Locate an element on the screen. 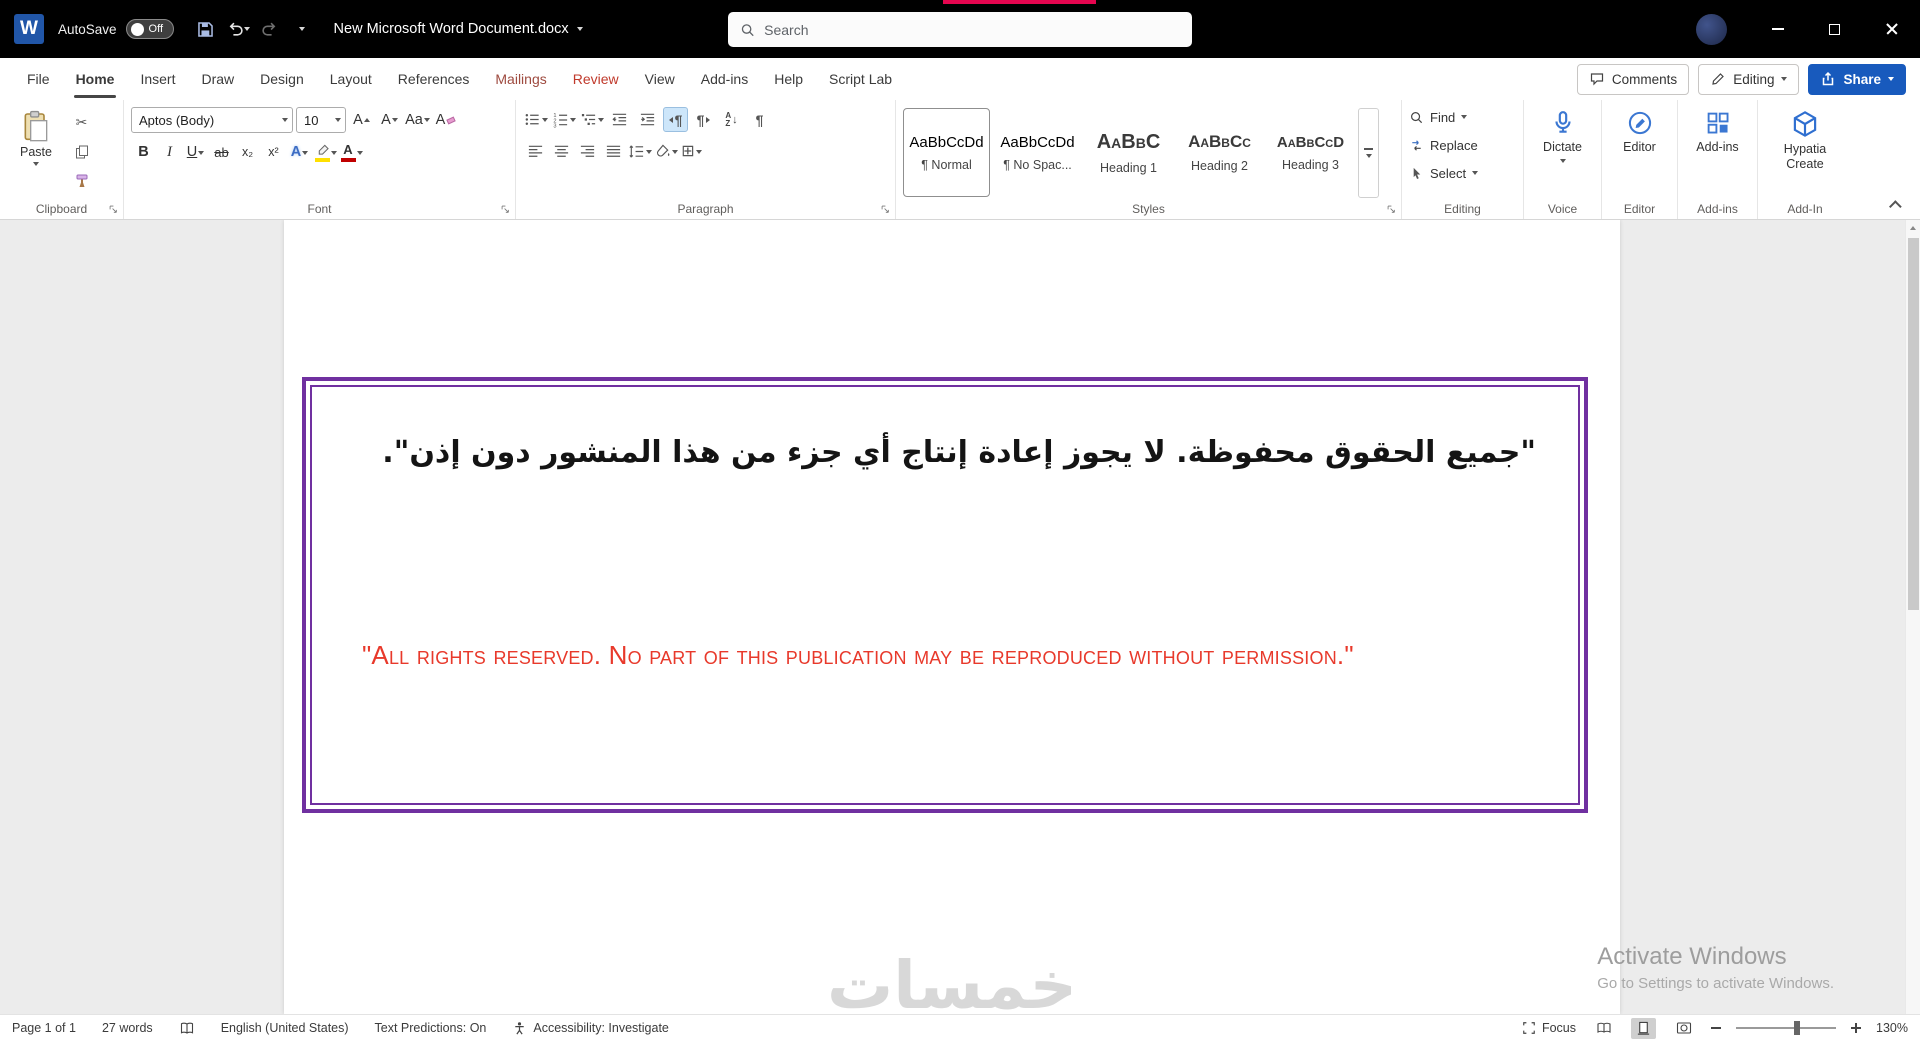  line-spacing-button is located at coordinates (639, 151).